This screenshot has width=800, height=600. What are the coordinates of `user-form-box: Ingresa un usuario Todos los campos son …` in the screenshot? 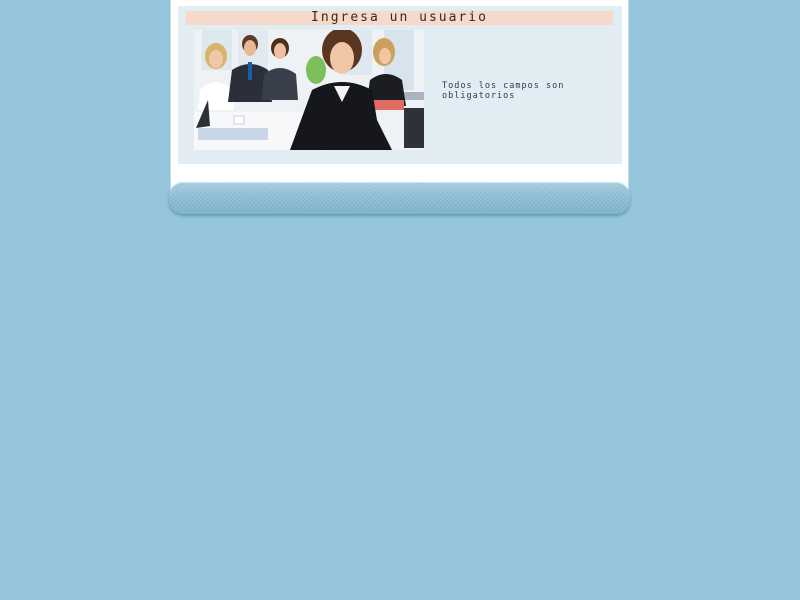 It's located at (400, 85).